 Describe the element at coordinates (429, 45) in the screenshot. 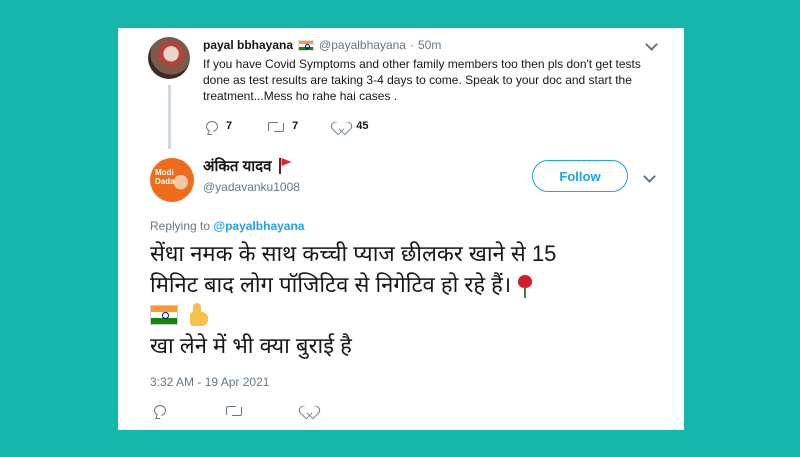

I see `parent-time: 50m` at that location.